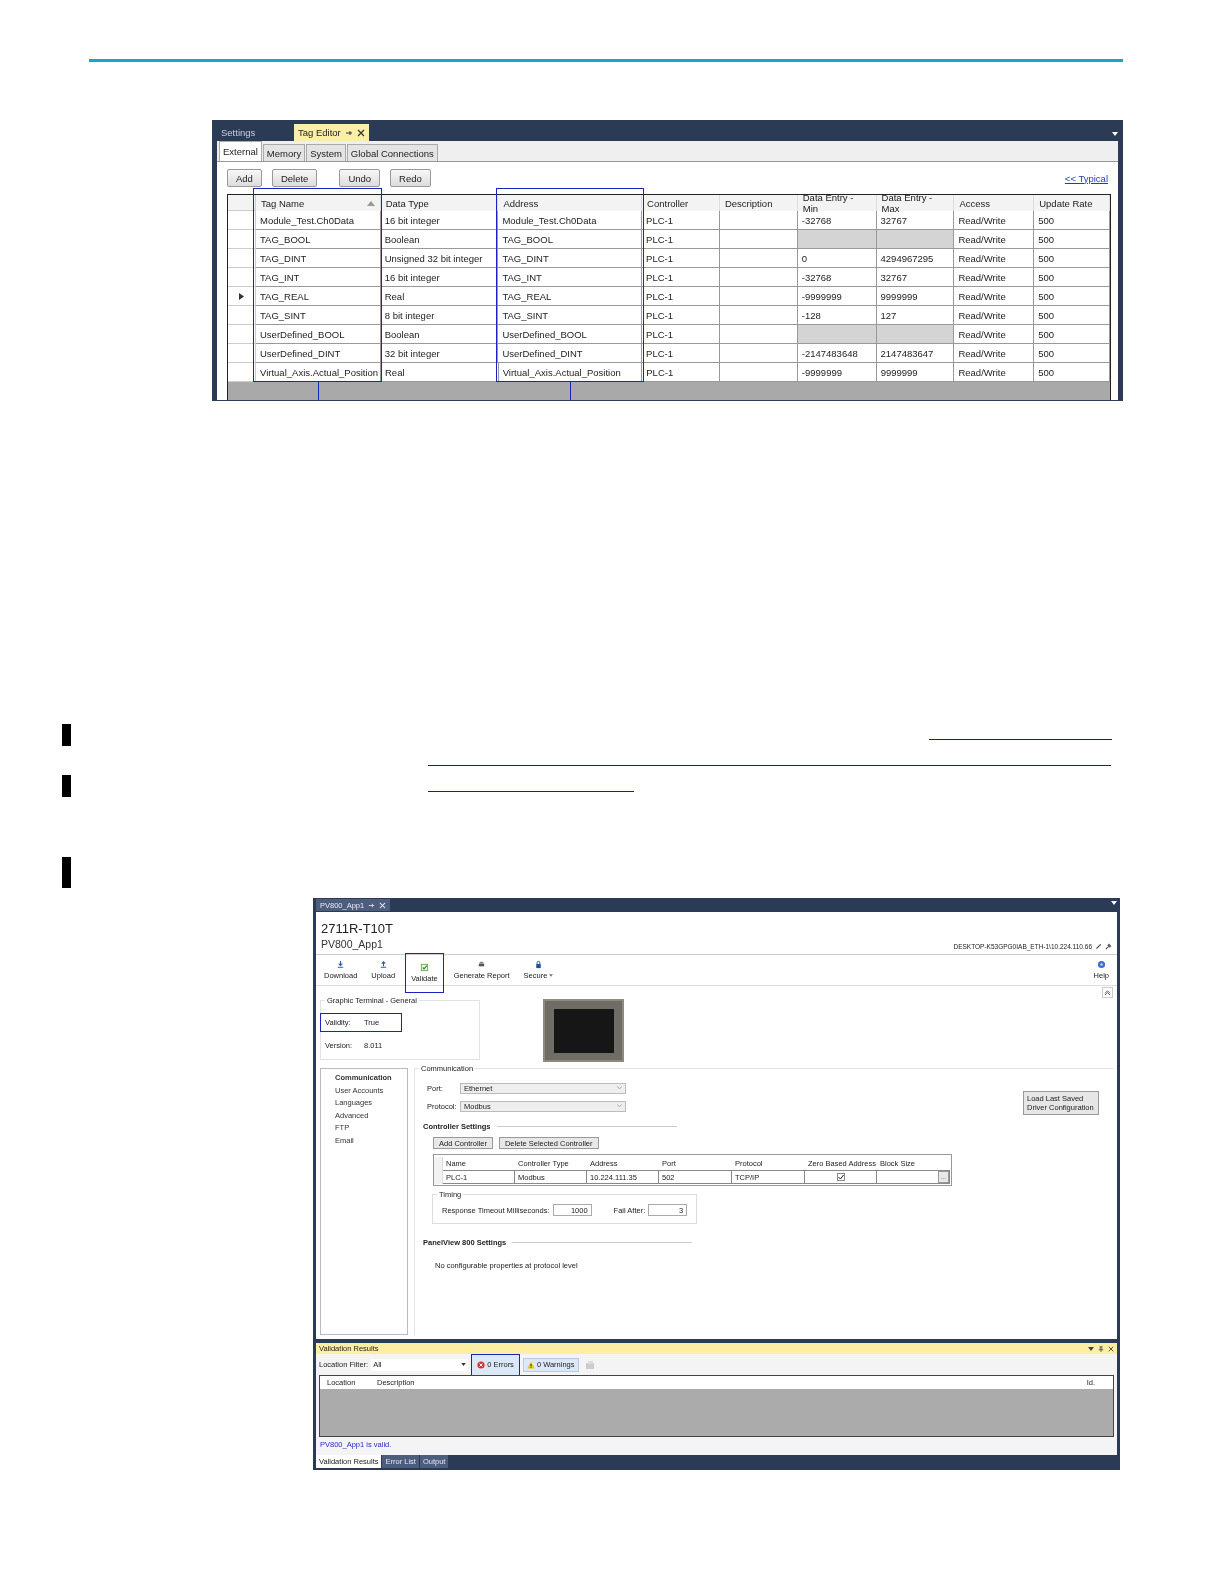  What do you see at coordinates (840, 1177) in the screenshot?
I see `checkbox` at bounding box center [840, 1177].